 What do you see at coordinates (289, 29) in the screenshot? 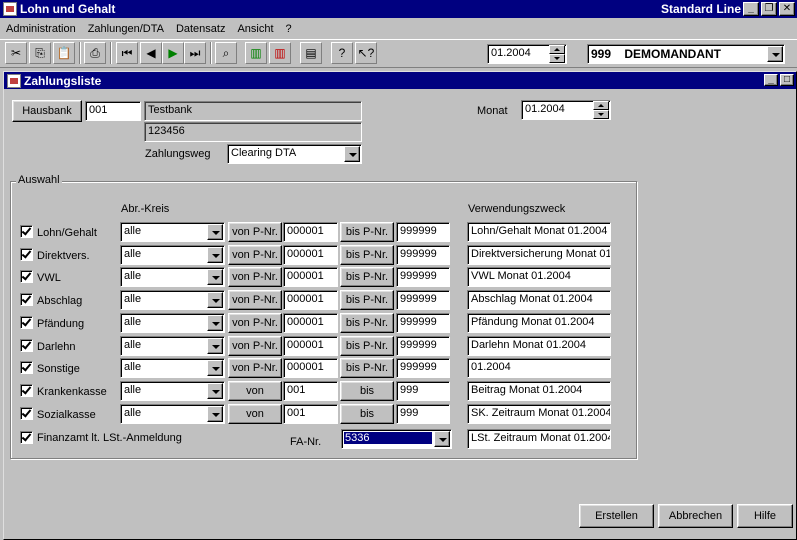
I see `menu-help: ?` at bounding box center [289, 29].